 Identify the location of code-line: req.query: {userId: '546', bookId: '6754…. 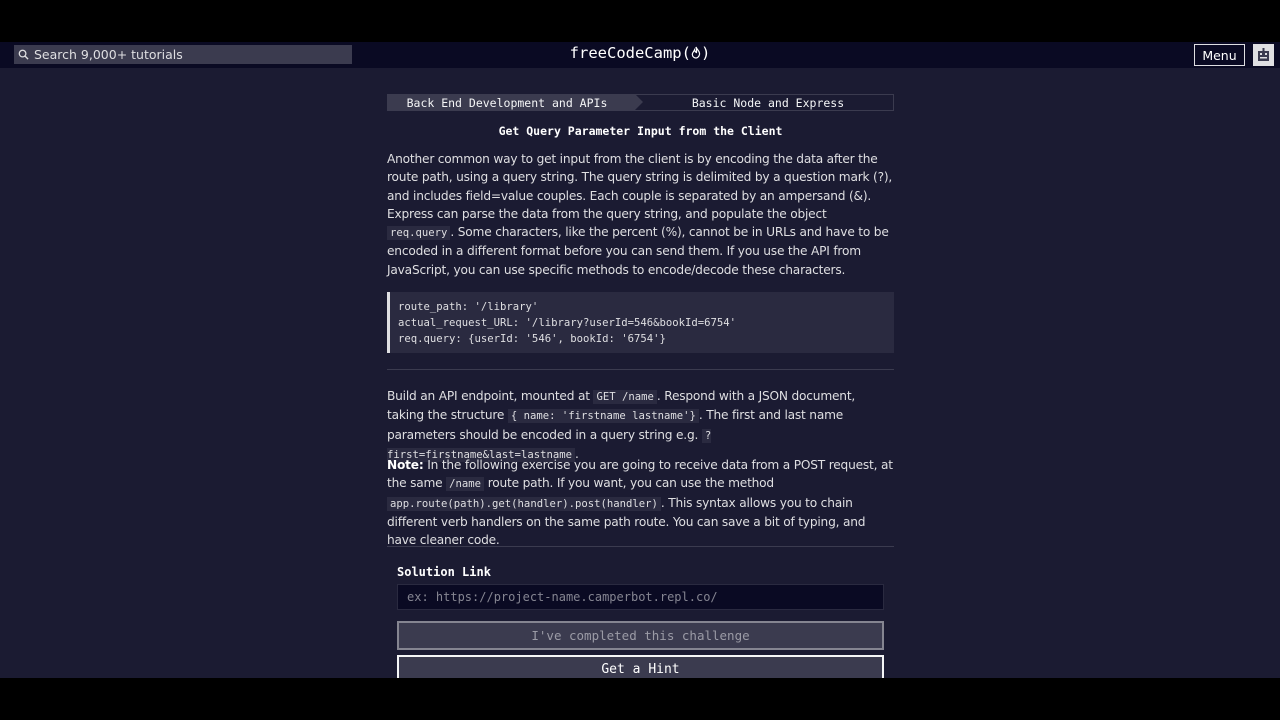
(532, 339).